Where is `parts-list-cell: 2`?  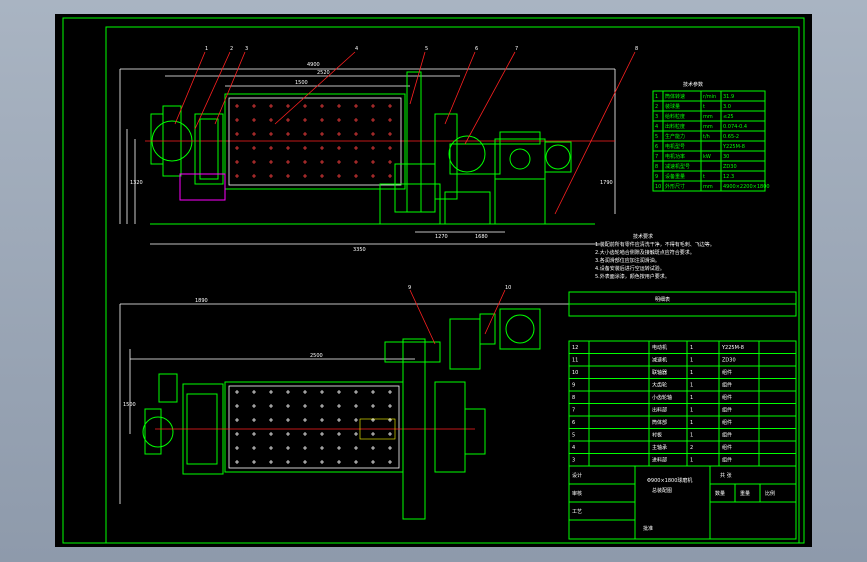
parts-list-cell: 2 is located at coordinates (691, 448).